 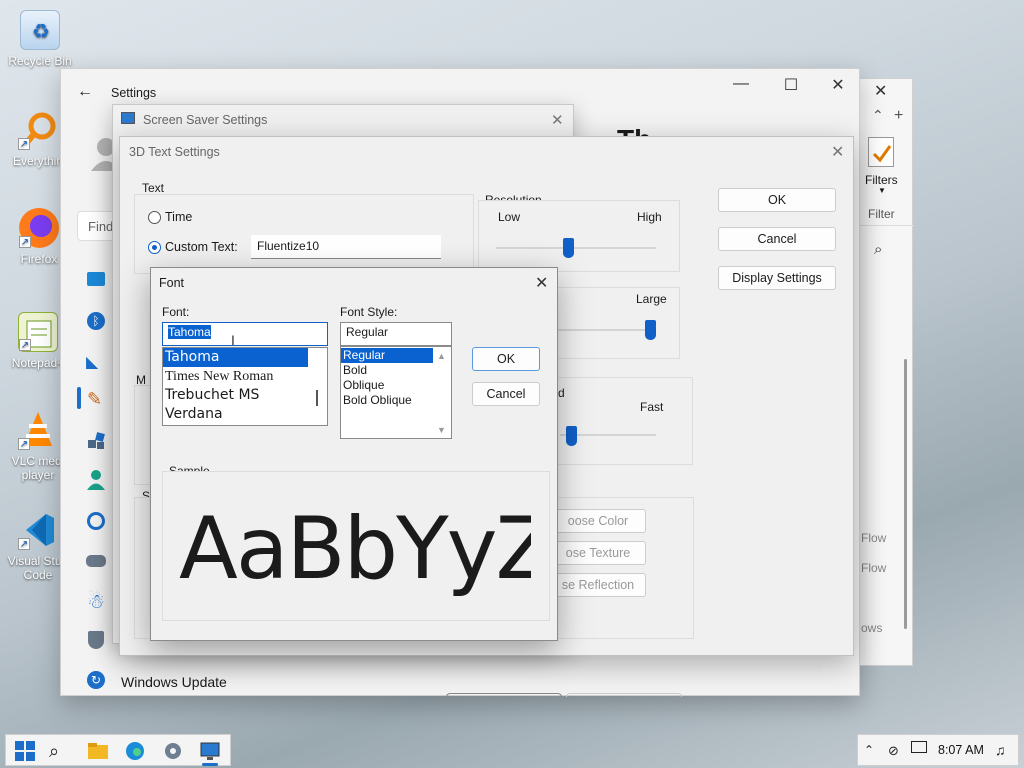 What do you see at coordinates (40, 61) in the screenshot?
I see `desktop-icon-label: Recycle Bin` at bounding box center [40, 61].